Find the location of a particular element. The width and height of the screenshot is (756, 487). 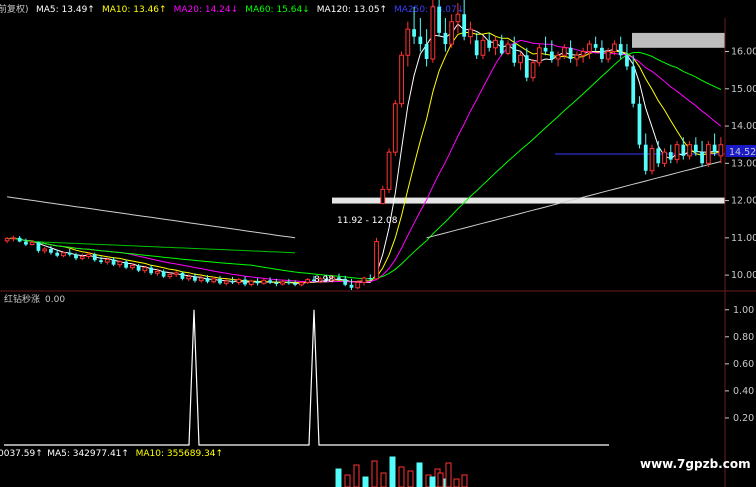

price-tick-label: 10.00 is located at coordinates (743, 275).